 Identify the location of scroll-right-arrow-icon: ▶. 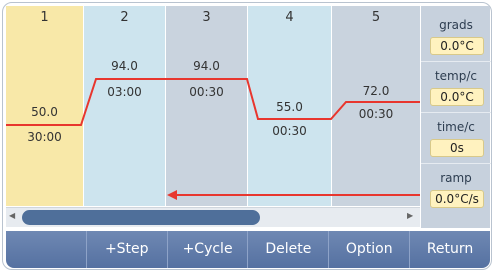
(410, 215).